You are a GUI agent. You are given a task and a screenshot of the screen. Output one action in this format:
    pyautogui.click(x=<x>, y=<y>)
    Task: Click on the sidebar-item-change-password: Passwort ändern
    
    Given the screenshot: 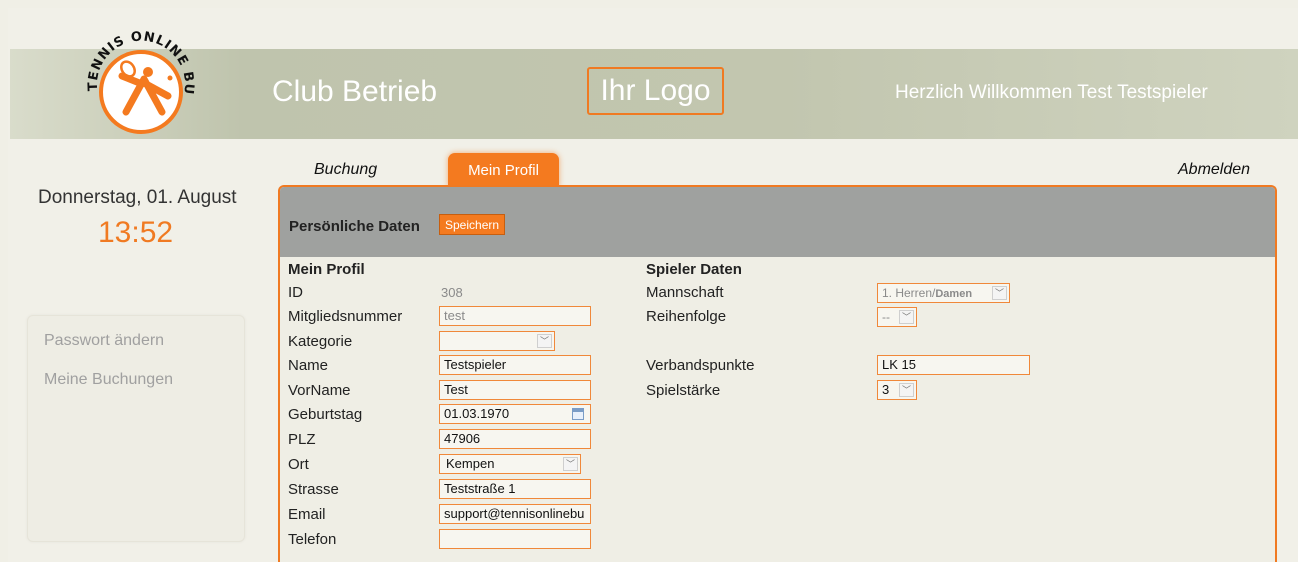 What is the action you would take?
    pyautogui.click(x=104, y=341)
    